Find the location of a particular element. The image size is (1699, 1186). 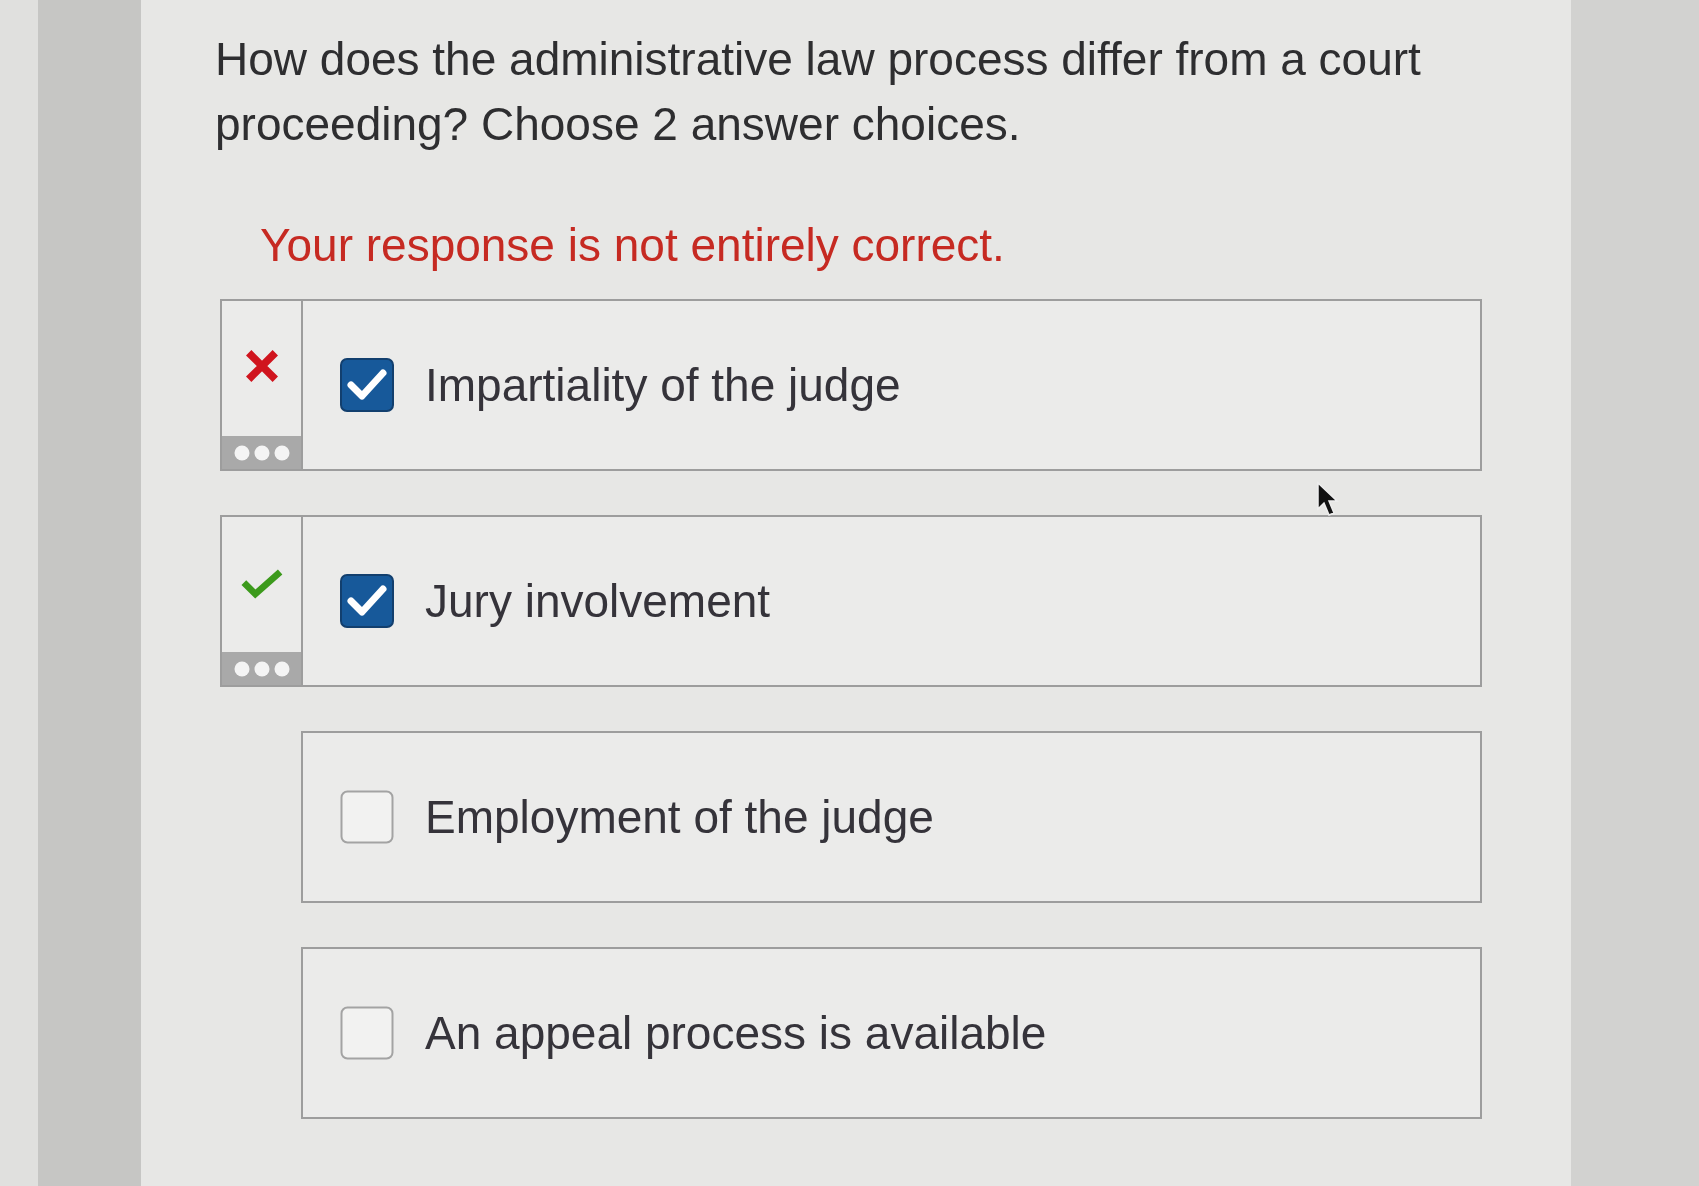

feedback-message: Your response is not entirely correct. is located at coordinates (632, 245).